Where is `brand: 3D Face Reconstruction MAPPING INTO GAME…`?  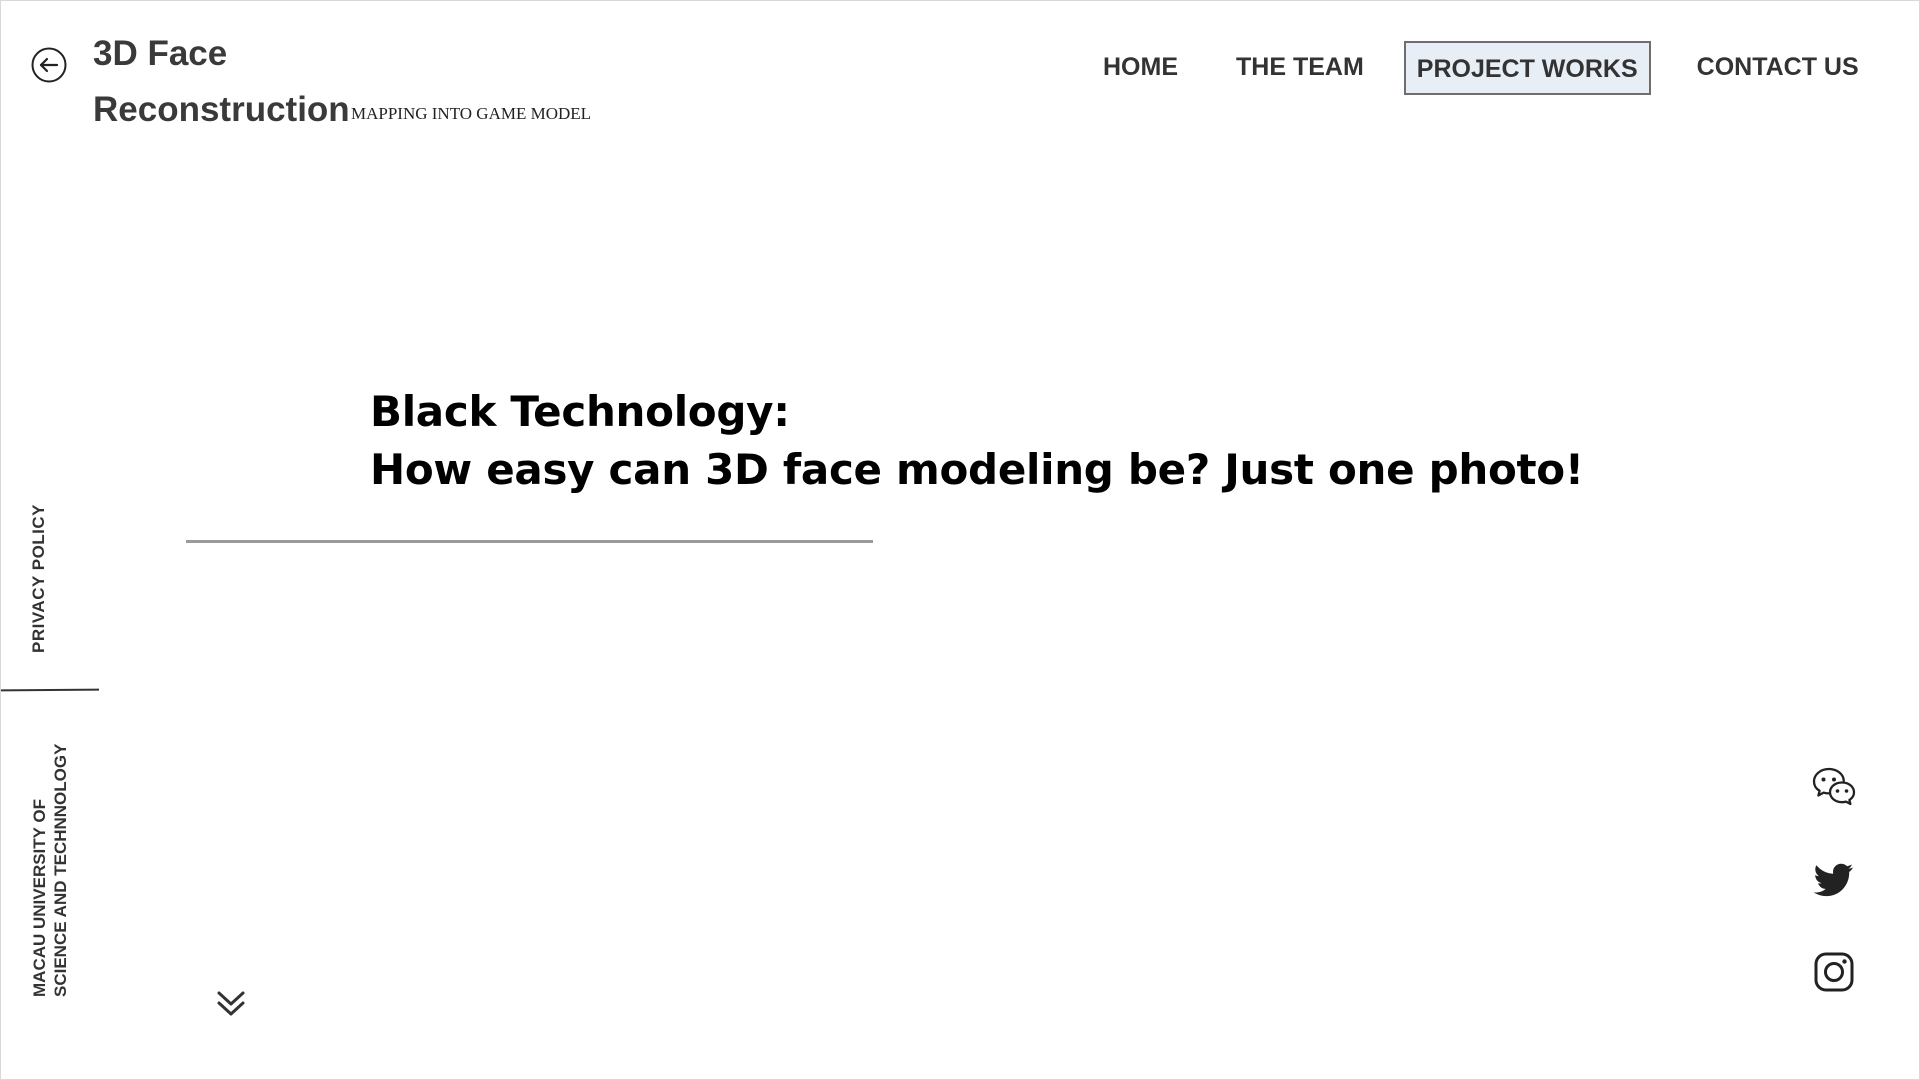 brand: 3D Face Reconstruction MAPPING INTO GAME… is located at coordinates (344, 82).